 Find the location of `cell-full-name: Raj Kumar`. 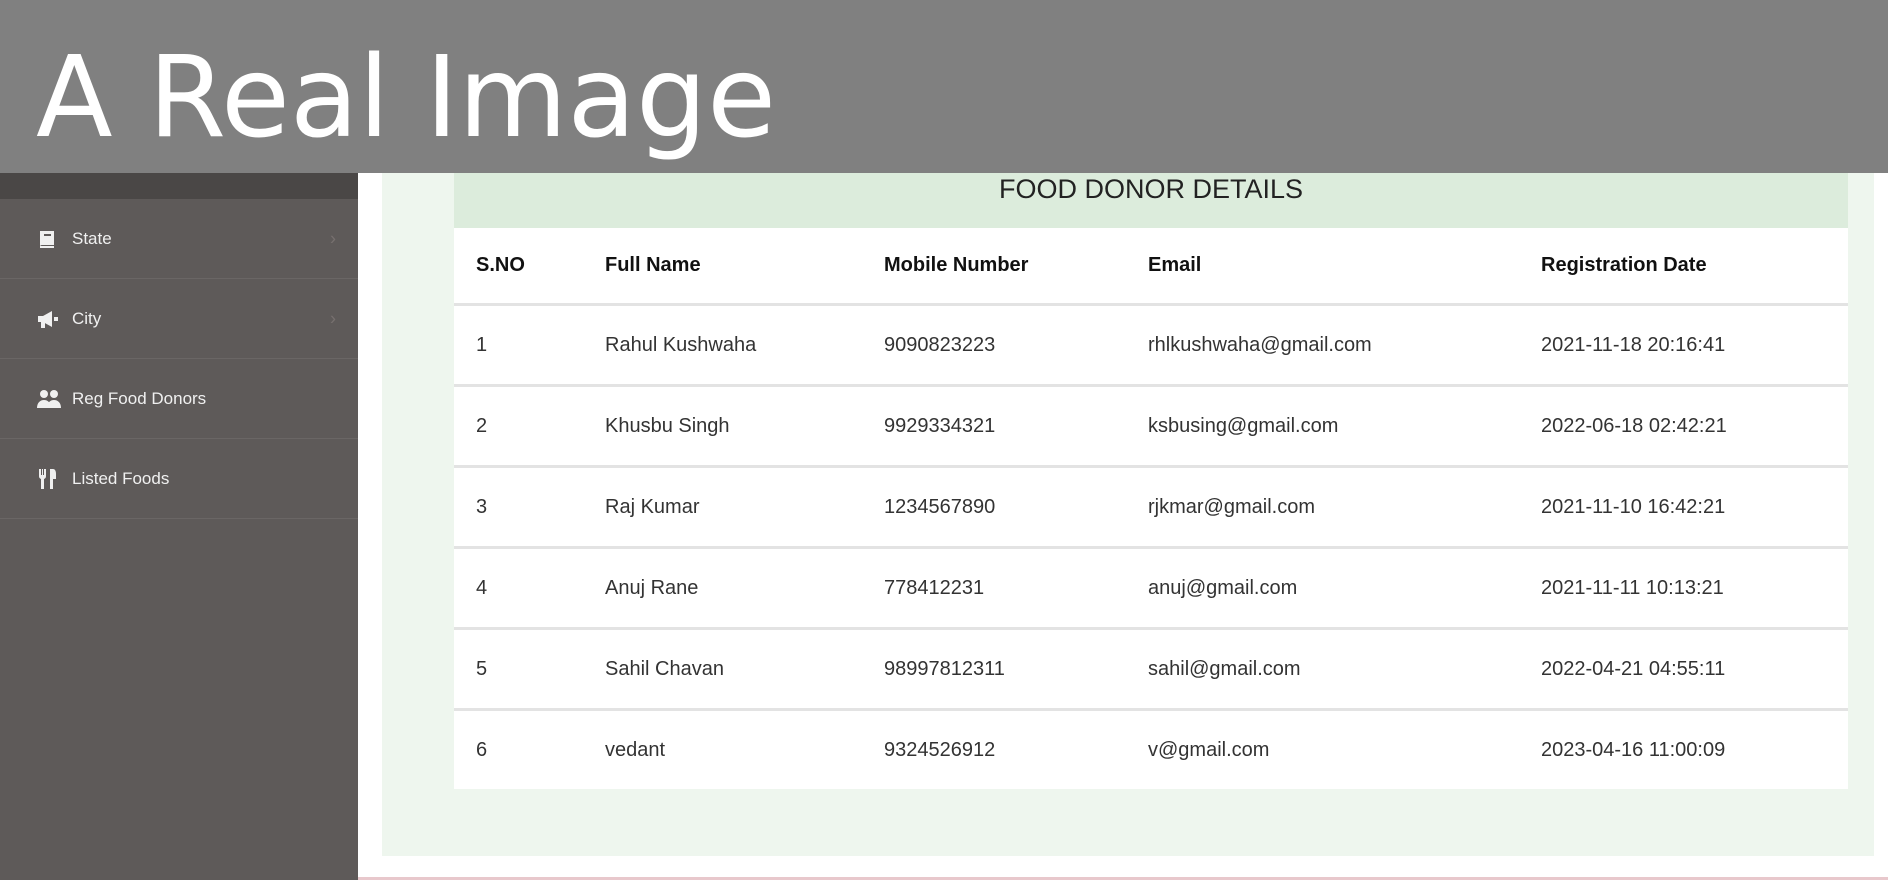

cell-full-name: Raj Kumar is located at coordinates (722, 506).